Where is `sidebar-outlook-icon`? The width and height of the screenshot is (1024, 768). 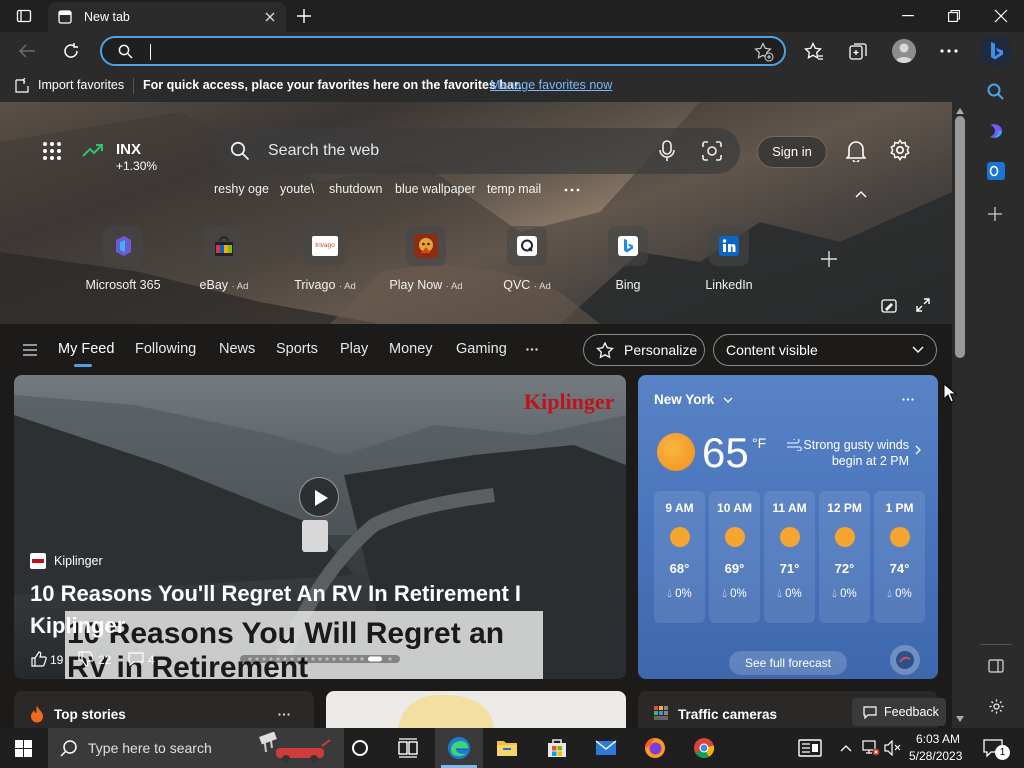
sidebar-outlook-icon is located at coordinates (996, 171).